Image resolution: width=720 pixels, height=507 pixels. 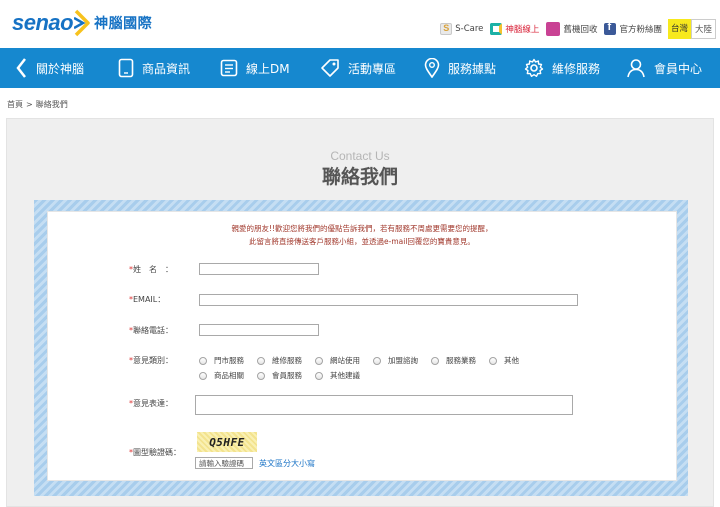 What do you see at coordinates (360, 24) in the screenshot?
I see `site-header: senao 神腦國際 S-Care 神腦線上 舊機回收 官方粉絲團 台灣 大陸` at bounding box center [360, 24].